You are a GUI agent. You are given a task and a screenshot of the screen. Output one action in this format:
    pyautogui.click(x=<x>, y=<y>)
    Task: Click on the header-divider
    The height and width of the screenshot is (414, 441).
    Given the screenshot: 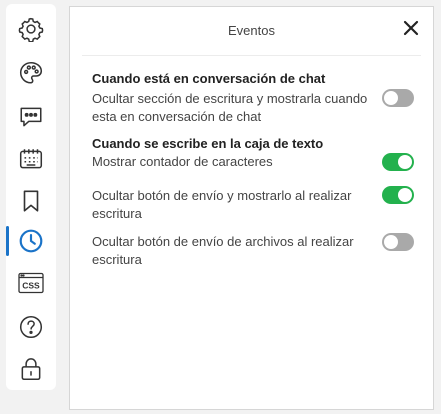 What is the action you would take?
    pyautogui.click(x=251, y=55)
    